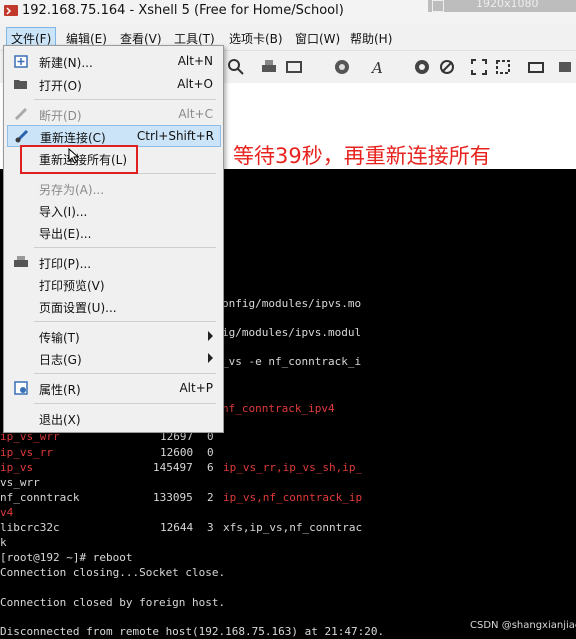 This screenshot has height=639, width=576. Describe the element at coordinates (3, 542) in the screenshot. I see `module-wrap: k` at that location.